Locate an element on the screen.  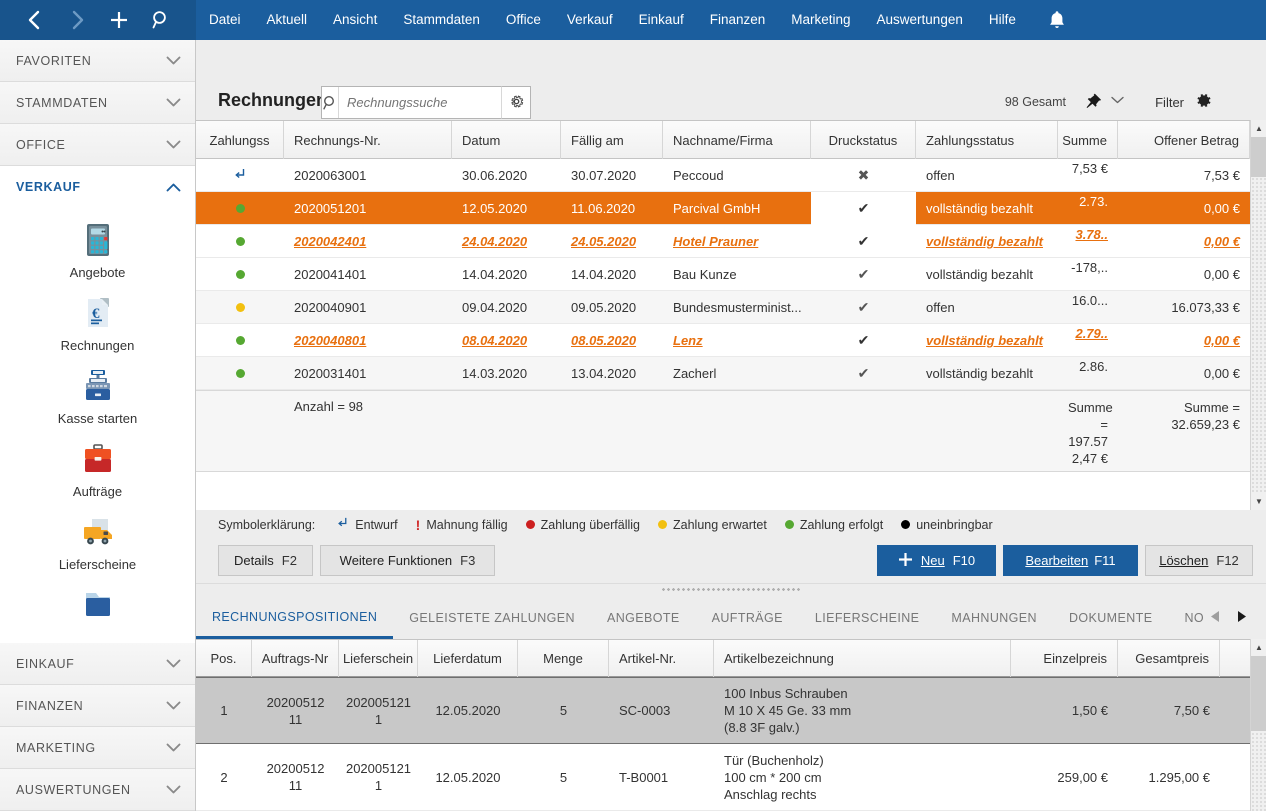
menu-item-finanzen: Finanzen is located at coordinates (738, 20).